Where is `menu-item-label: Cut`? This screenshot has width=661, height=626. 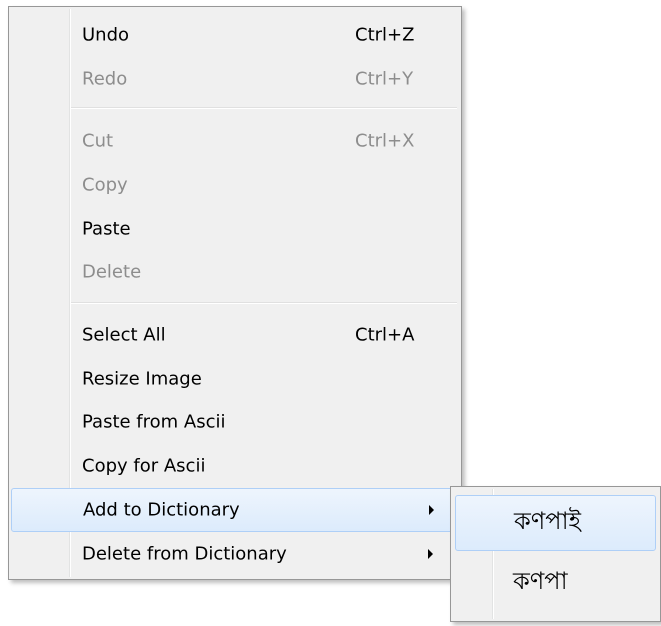
menu-item-label: Cut is located at coordinates (98, 141).